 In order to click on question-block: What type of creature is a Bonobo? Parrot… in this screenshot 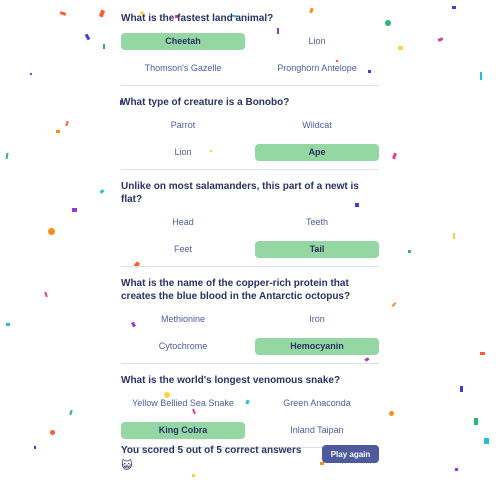, I will do `click(250, 128)`.